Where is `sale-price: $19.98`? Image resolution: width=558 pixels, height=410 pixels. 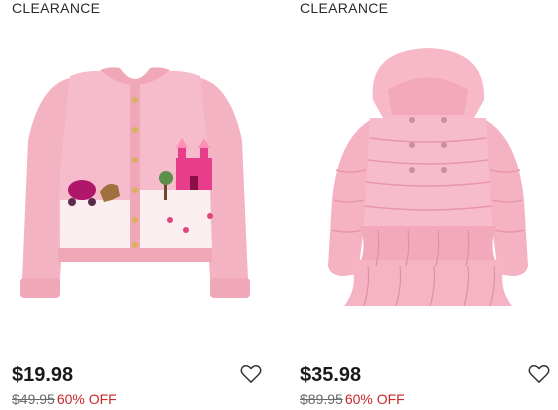
sale-price: $19.98 is located at coordinates (43, 375).